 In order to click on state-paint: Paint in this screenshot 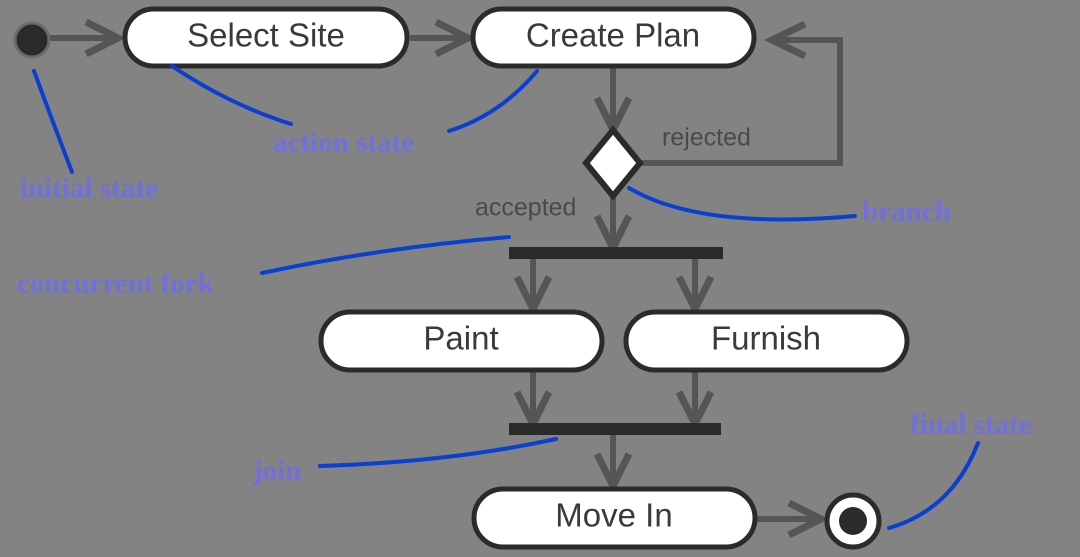, I will do `click(461, 341)`.